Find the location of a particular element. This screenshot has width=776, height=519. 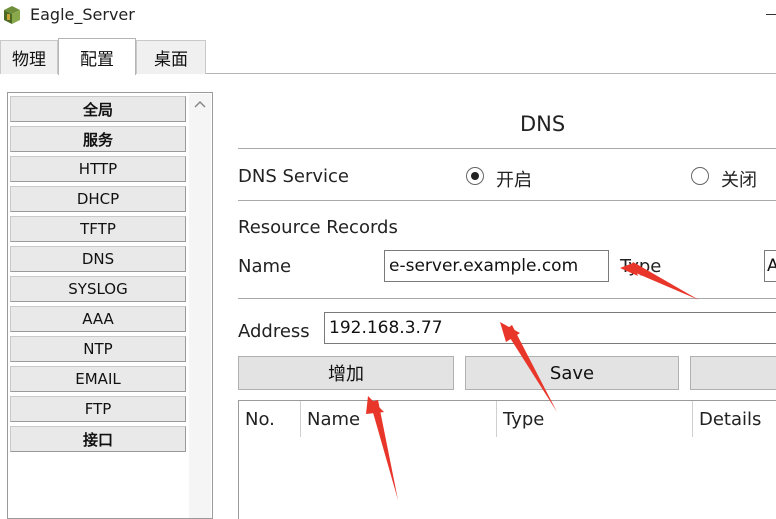

sidebar-item-services: 服务 is located at coordinates (98, 139).